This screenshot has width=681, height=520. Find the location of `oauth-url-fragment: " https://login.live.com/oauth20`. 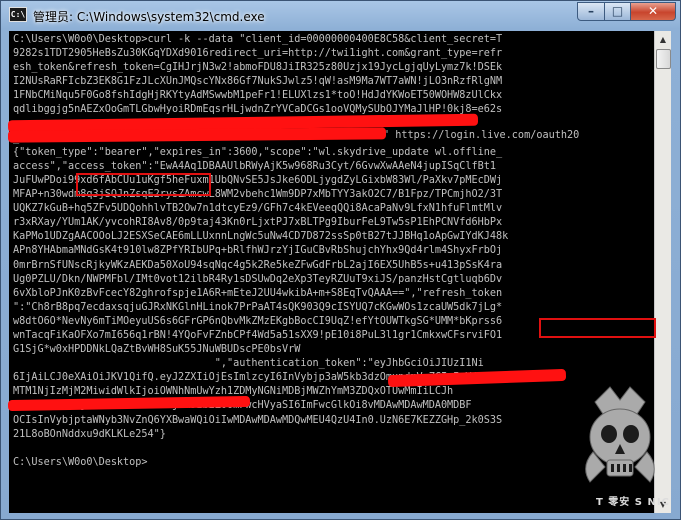

oauth-url-fragment: " https://login.live.com/oauth20 is located at coordinates (481, 136).